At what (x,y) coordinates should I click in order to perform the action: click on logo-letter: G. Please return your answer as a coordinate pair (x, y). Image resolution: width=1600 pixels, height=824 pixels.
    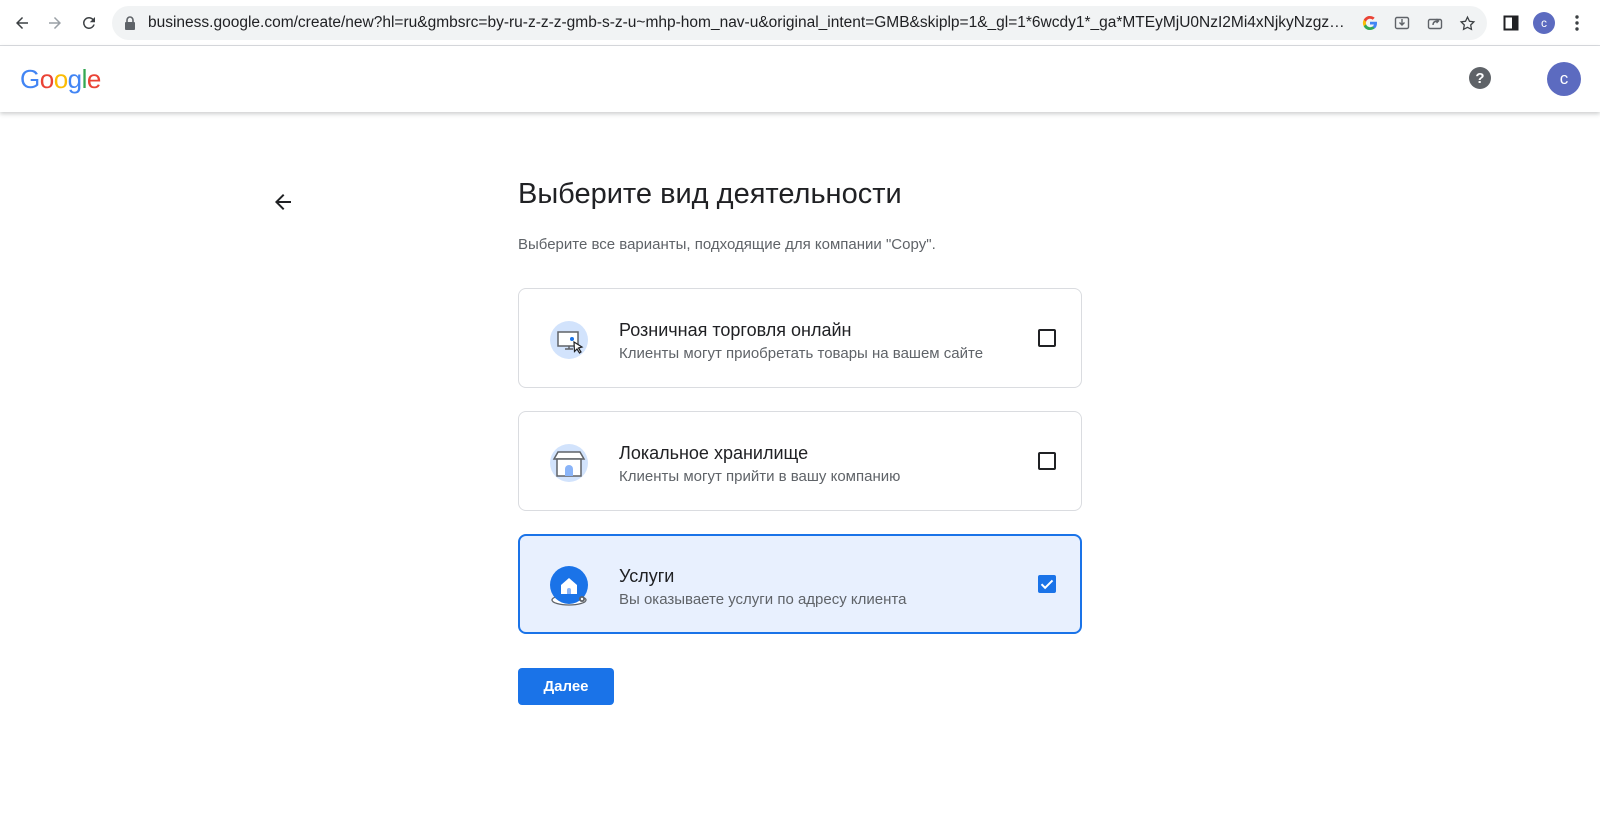
    Looking at the image, I should click on (30, 79).